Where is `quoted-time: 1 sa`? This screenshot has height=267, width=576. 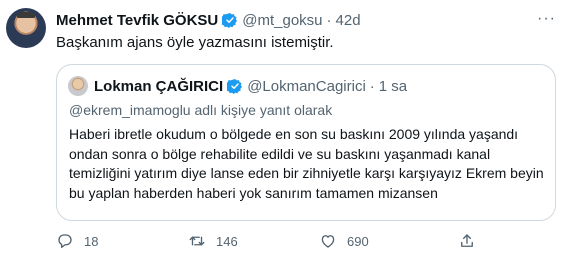
quoted-time: 1 sa is located at coordinates (393, 86).